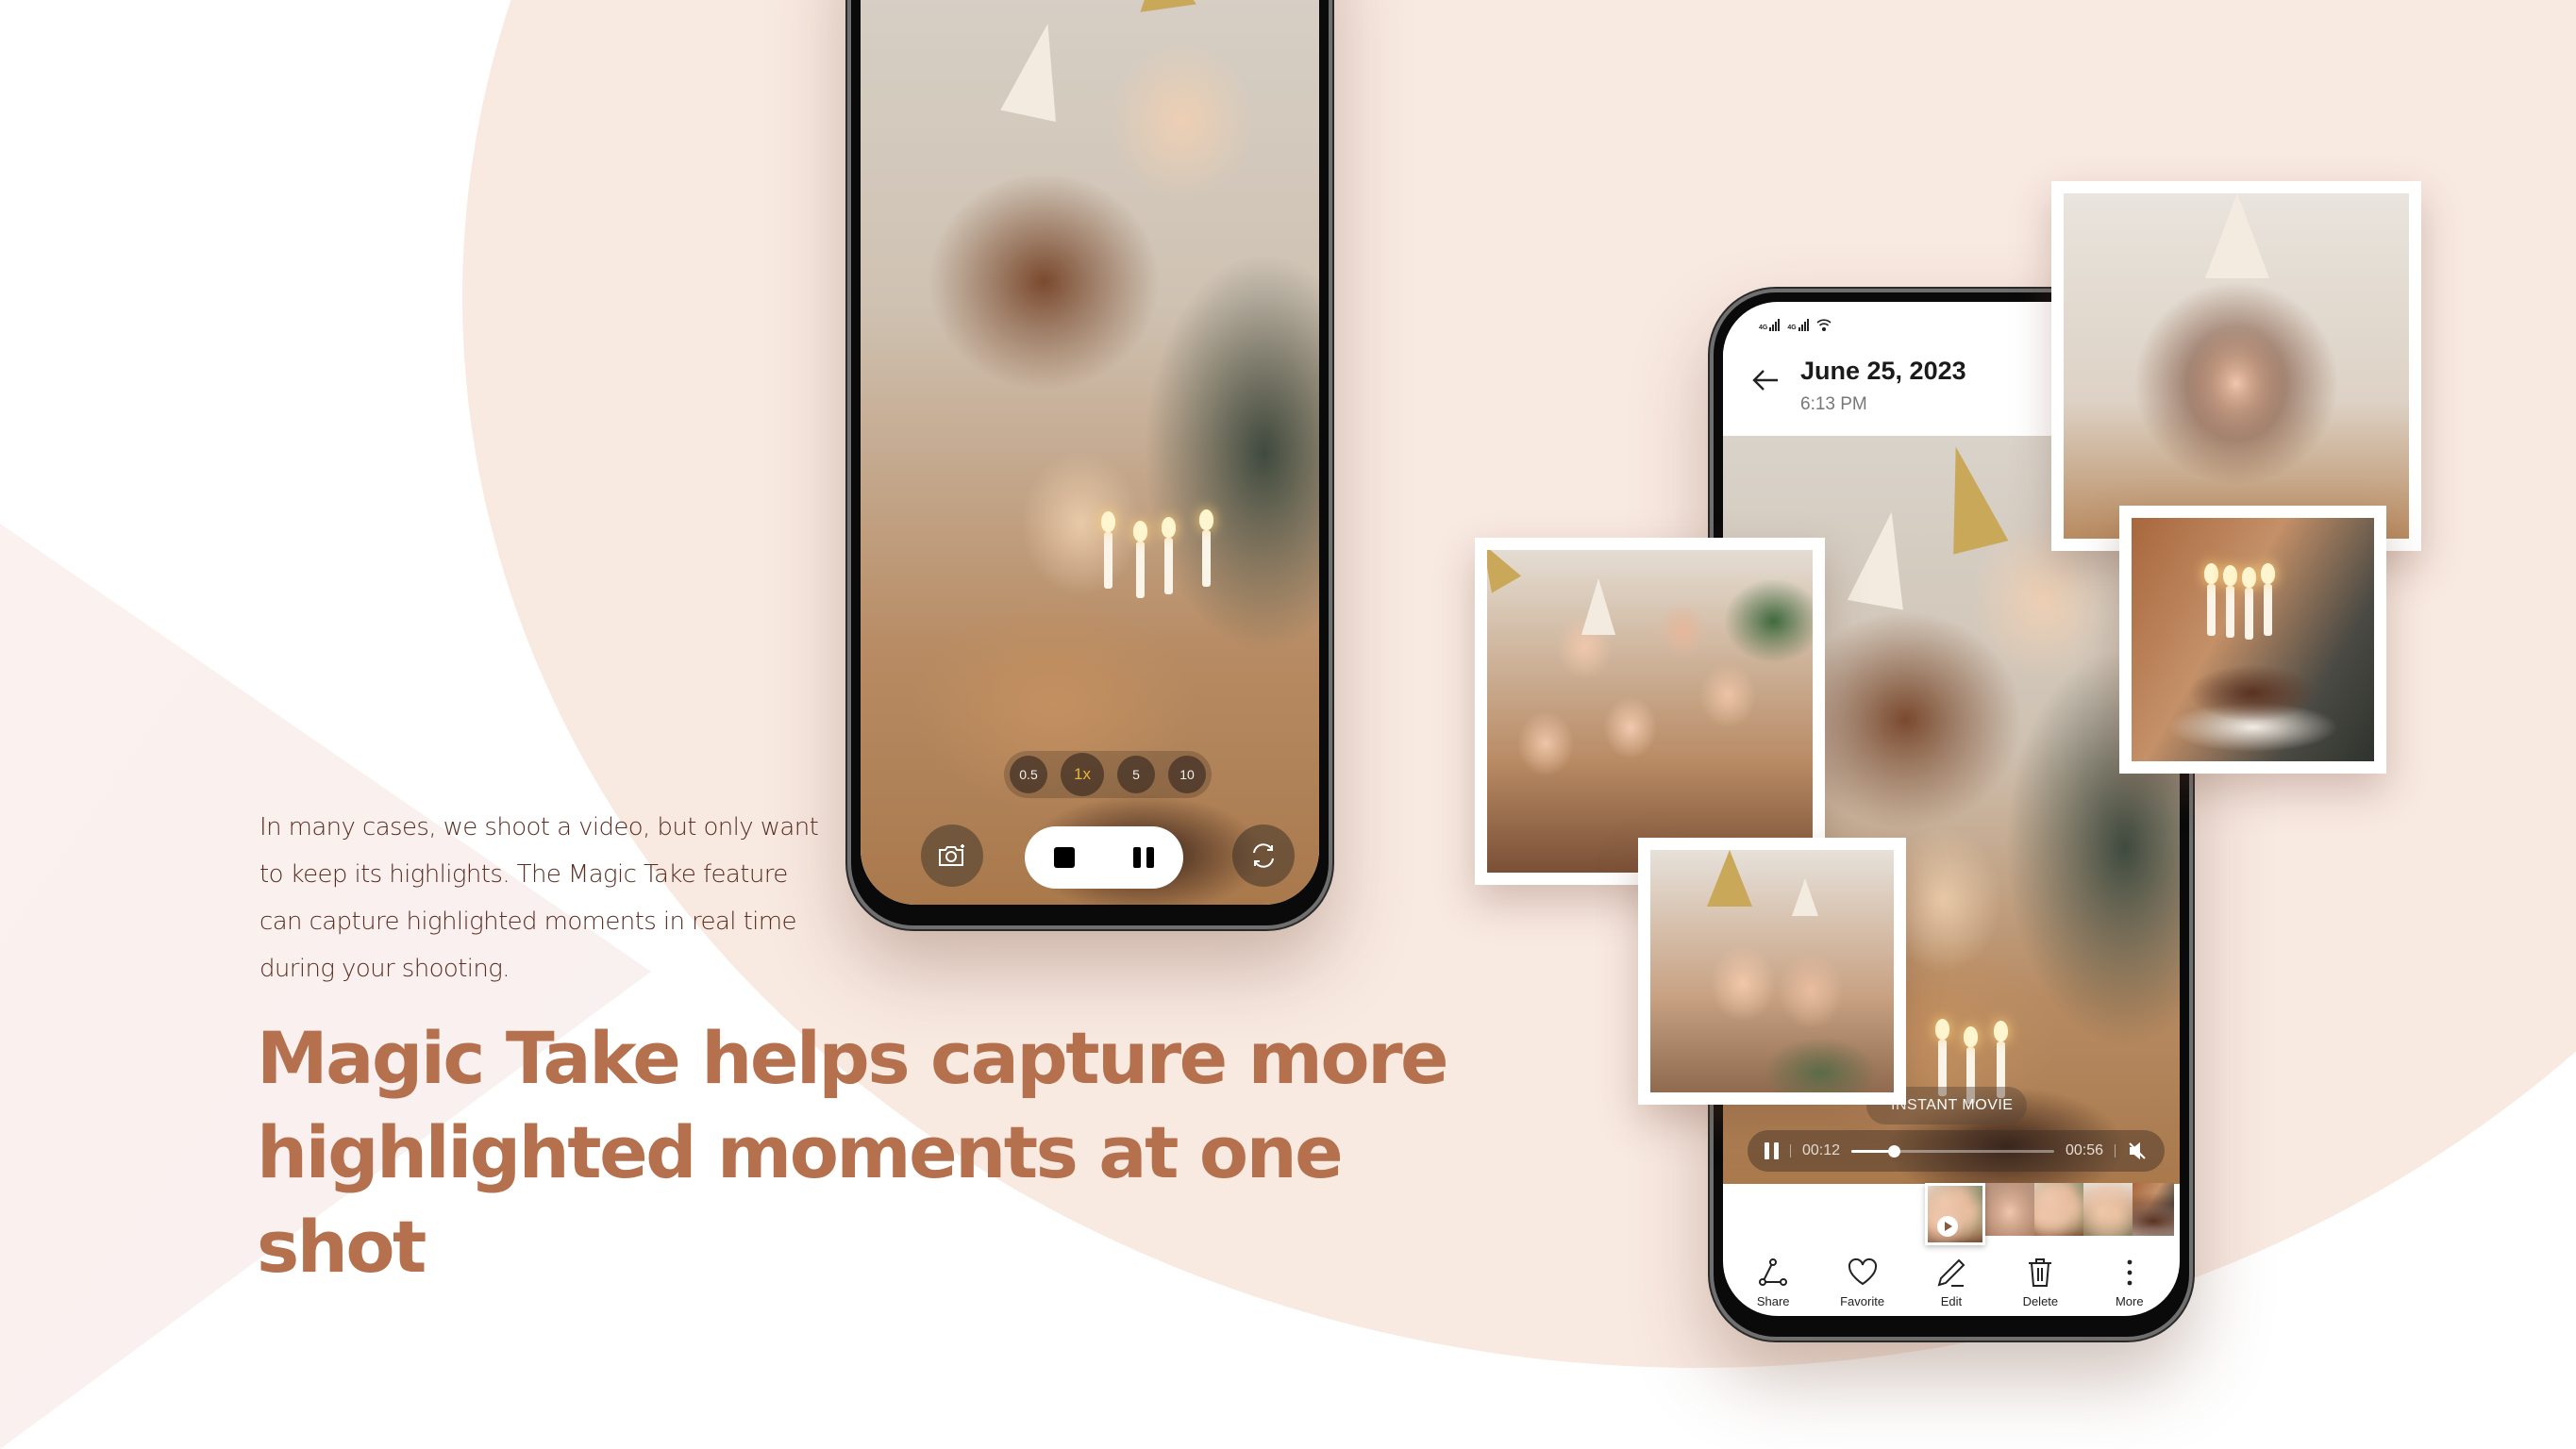  What do you see at coordinates (1821, 1150) in the screenshot?
I see `elapsed-time: 00:12` at bounding box center [1821, 1150].